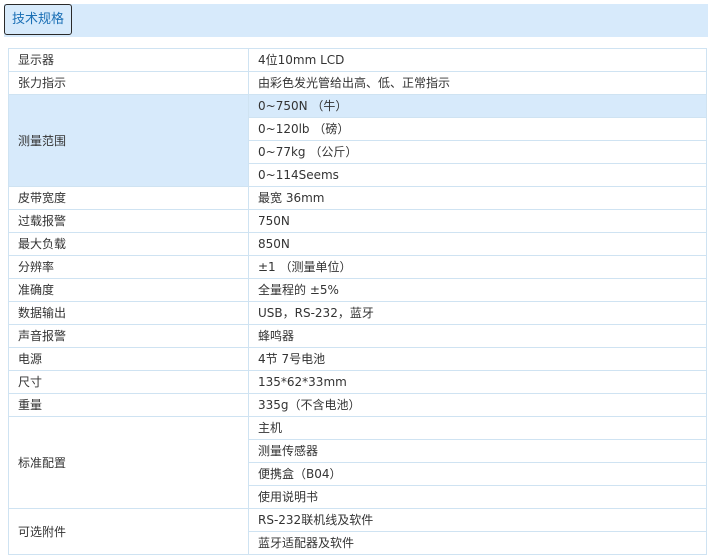 The width and height of the screenshot is (713, 559). I want to click on spec-value: 主机, so click(477, 428).